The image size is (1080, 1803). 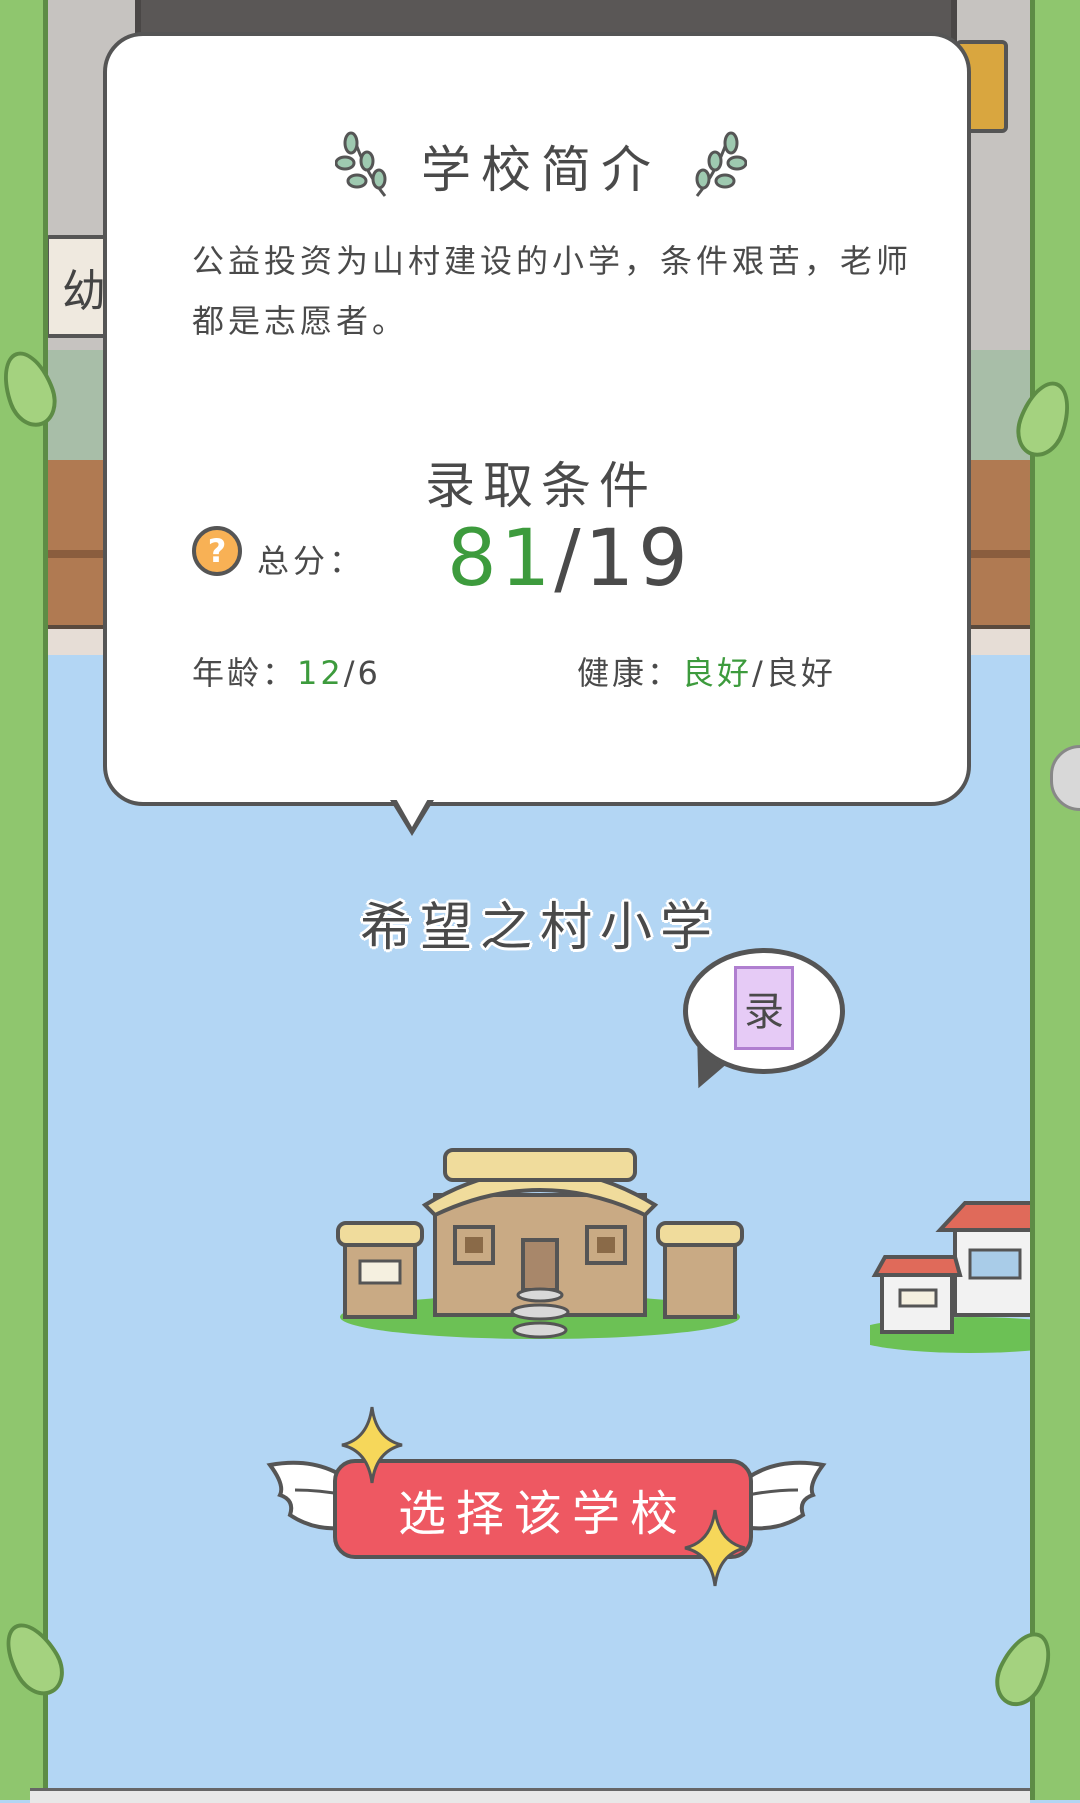 I want to click on score-current: 81, so click(x=501, y=559).